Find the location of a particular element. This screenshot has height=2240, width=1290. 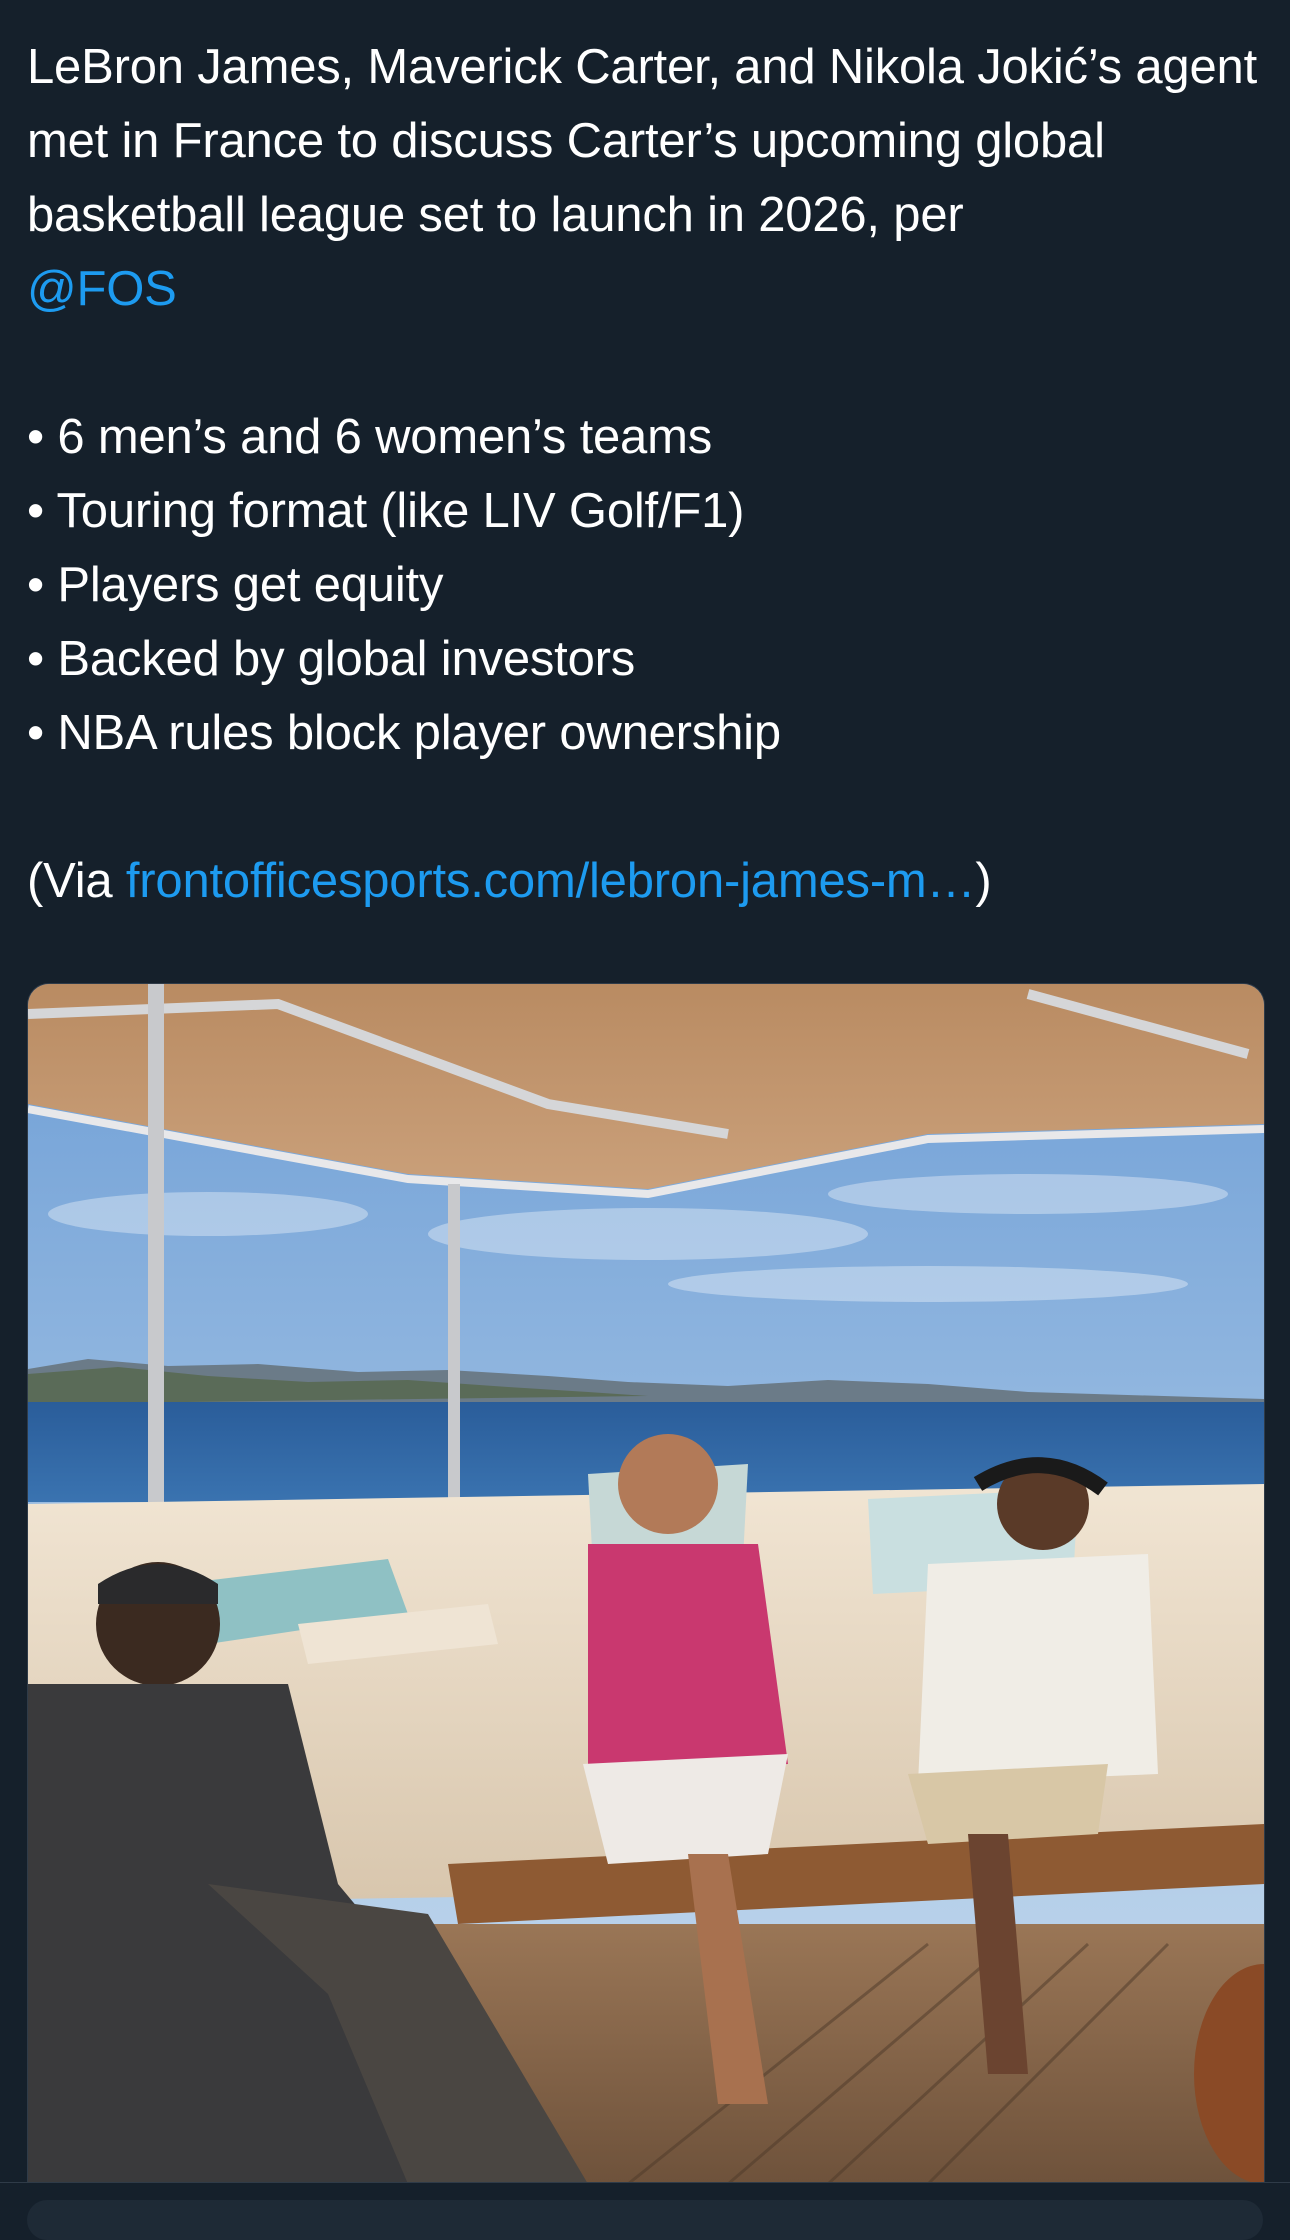

via-suffix: ) is located at coordinates (983, 881).